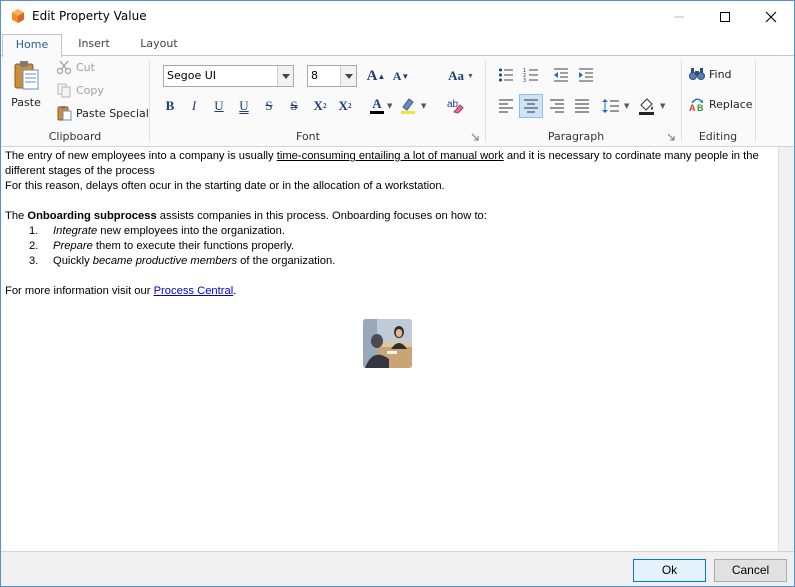  I want to click on clear-formatting-button: ab, so click(455, 105).